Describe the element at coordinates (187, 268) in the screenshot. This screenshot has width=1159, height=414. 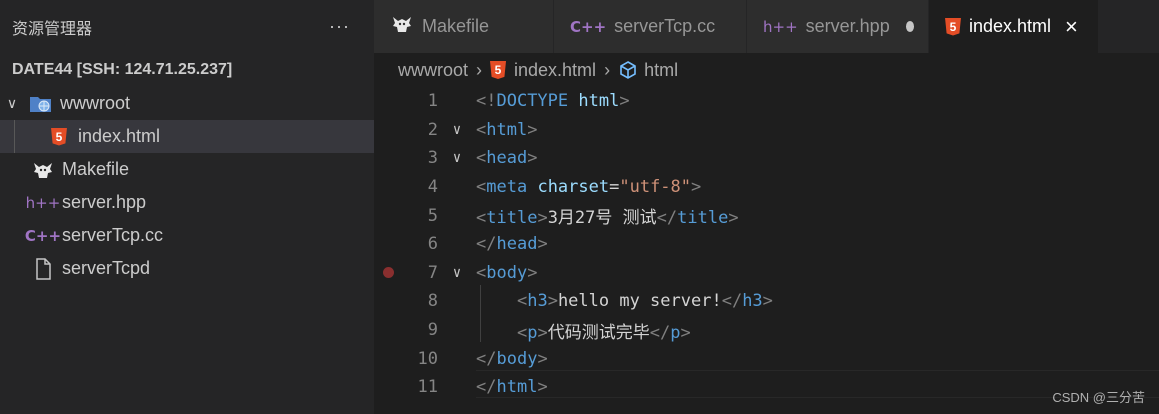
I see `tree-item-servertcpd: serverTcpd` at that location.